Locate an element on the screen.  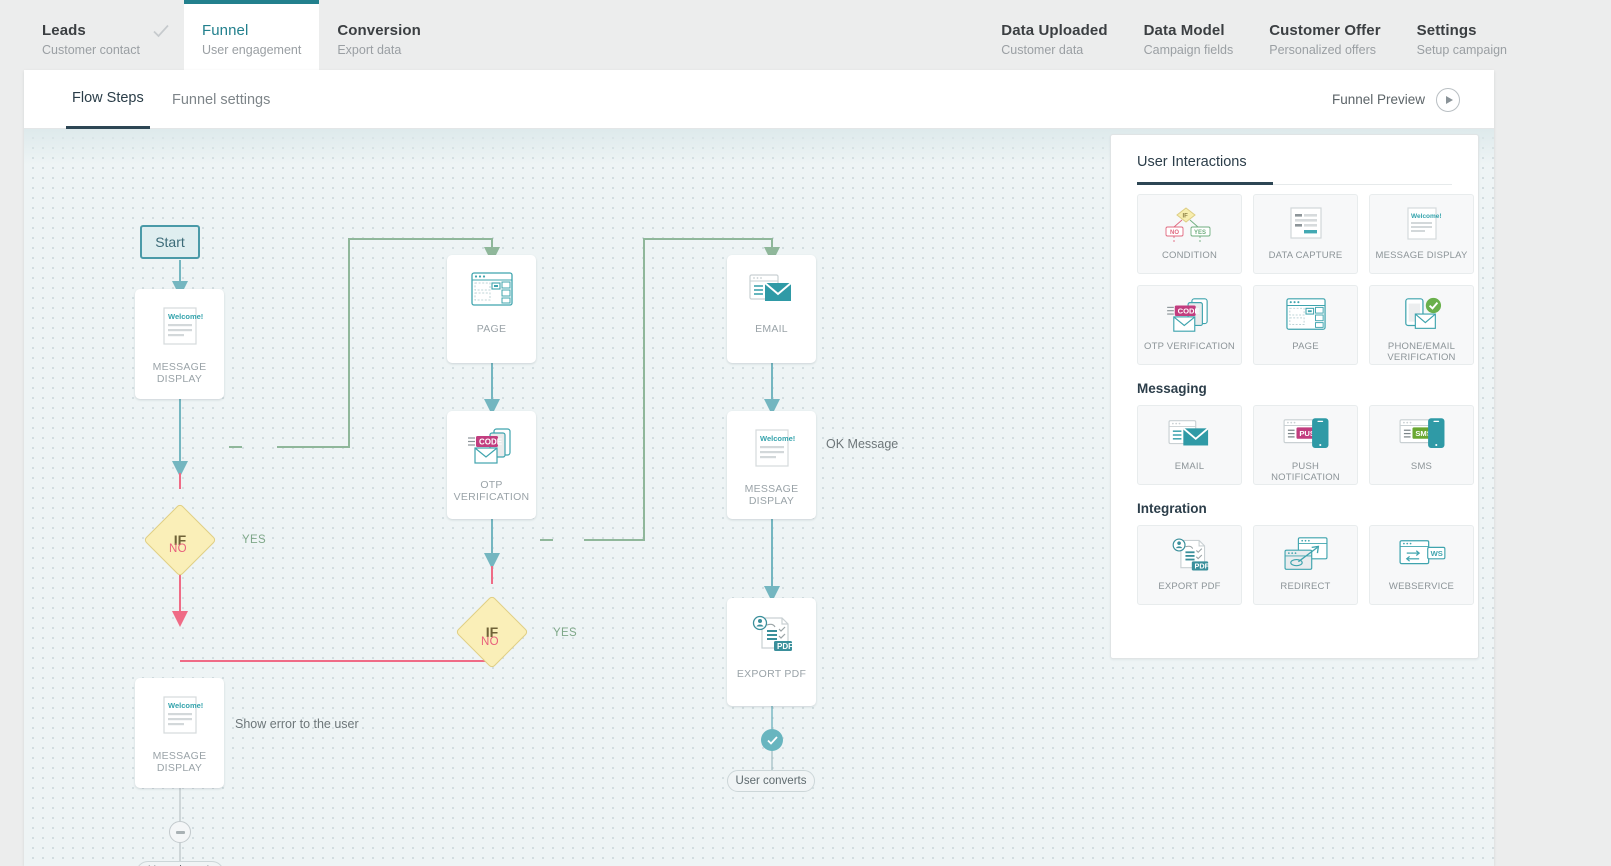
wizard-step-title: Leads is located at coordinates (64, 30).